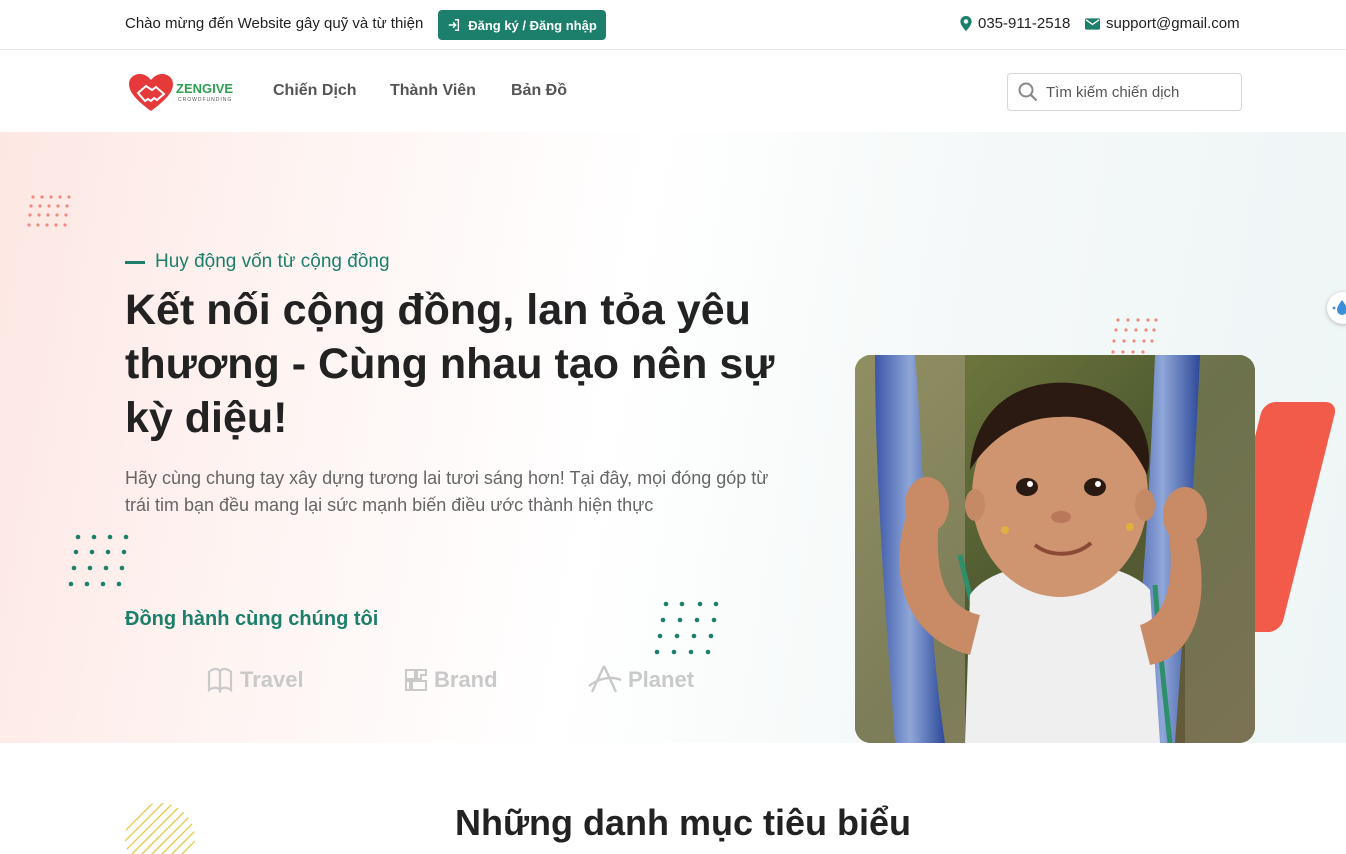 This screenshot has width=1346, height=854. What do you see at coordinates (1092, 23) in the screenshot?
I see `envelope-icon` at bounding box center [1092, 23].